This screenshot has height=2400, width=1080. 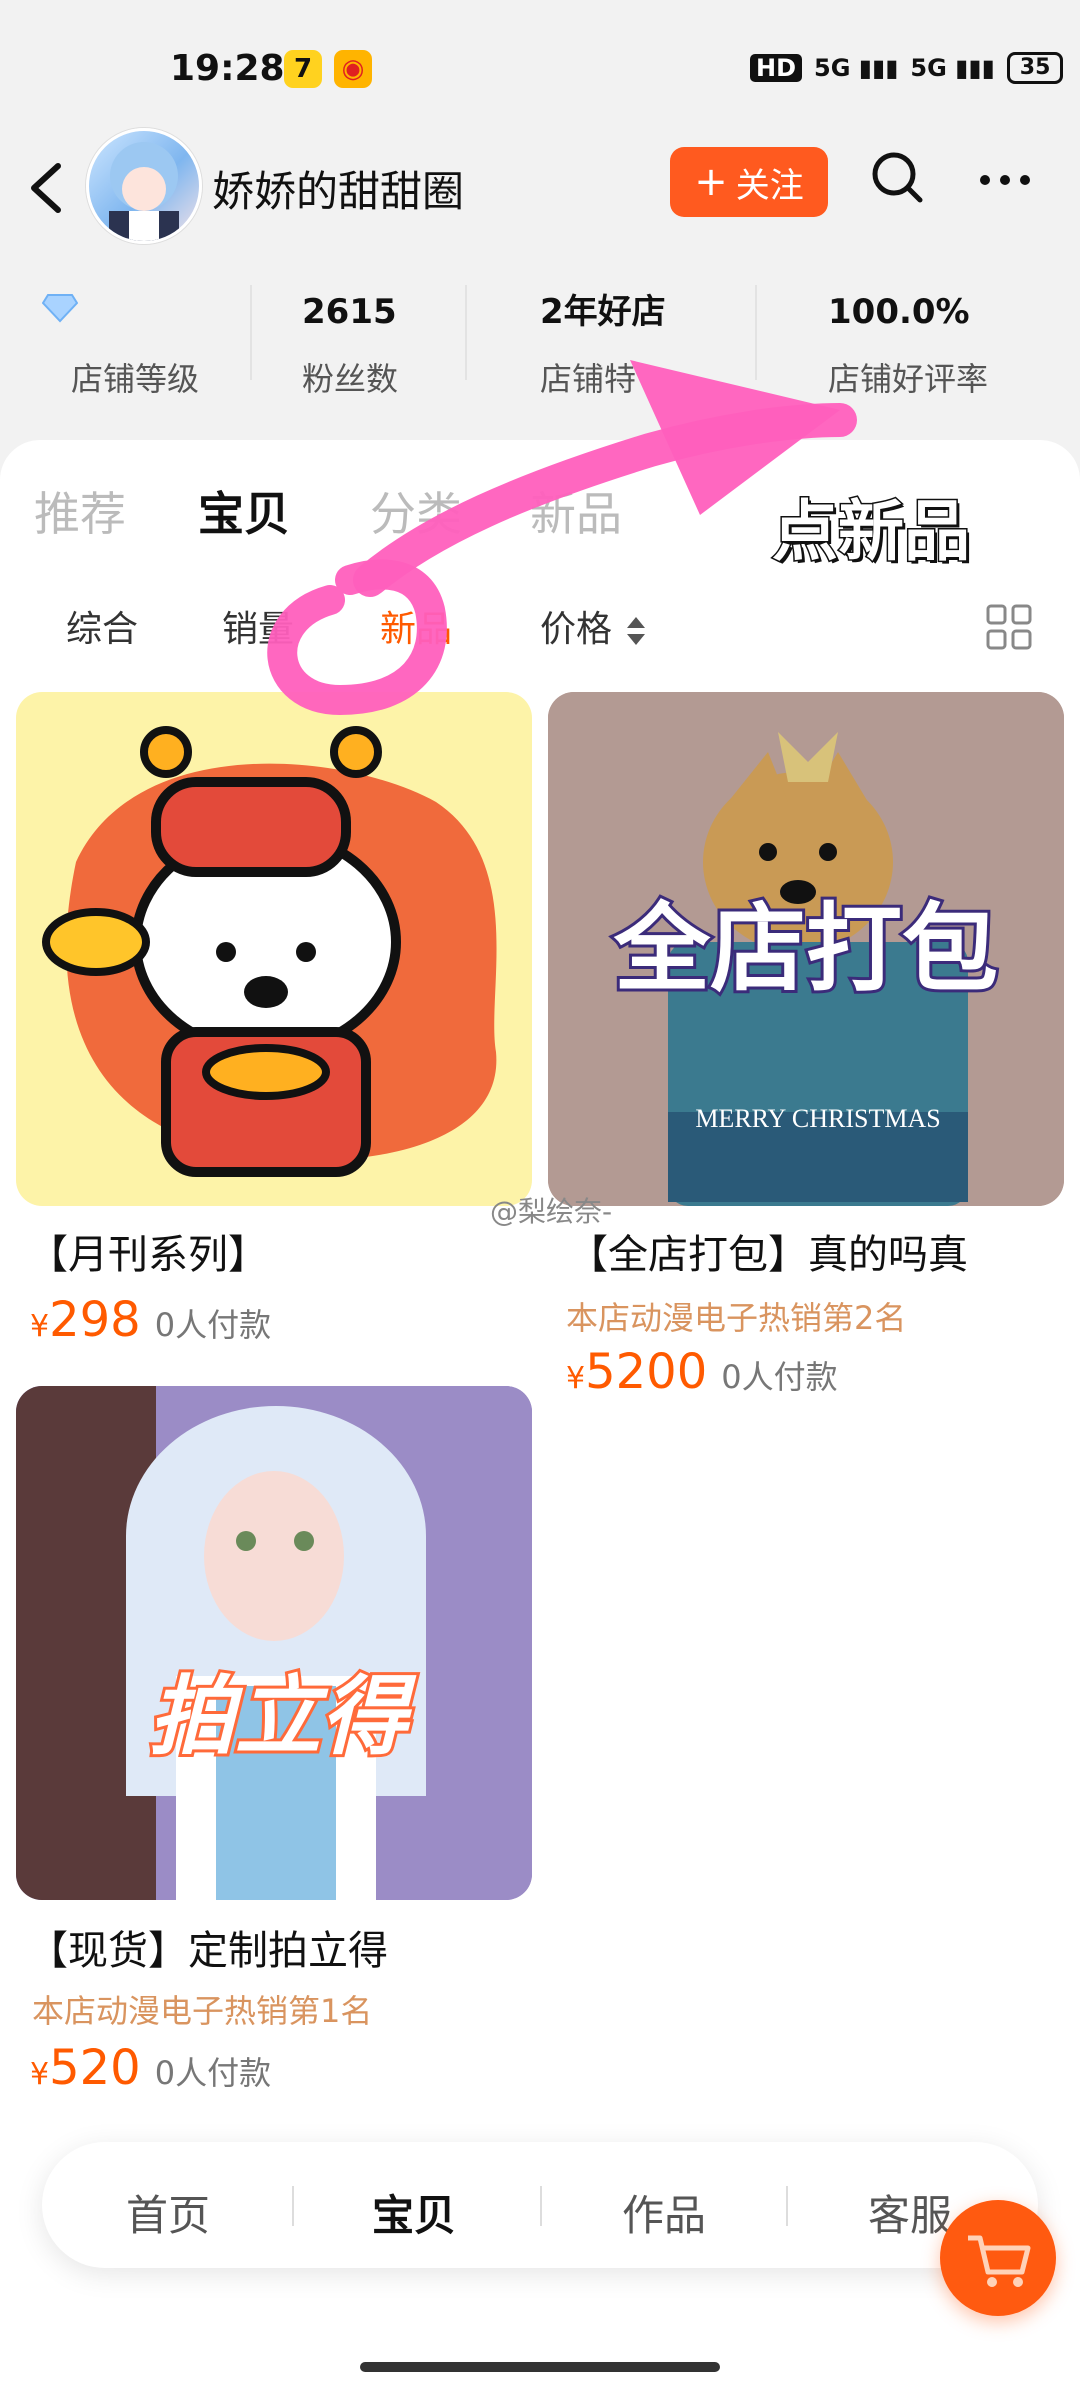 What do you see at coordinates (576, 629) in the screenshot?
I see `filter-price-label: 价格` at bounding box center [576, 629].